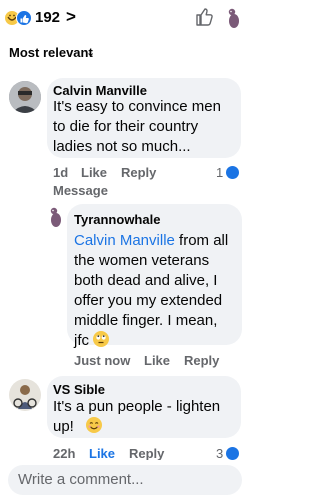  What do you see at coordinates (137, 406) in the screenshot?
I see `comment-text: It's a pun people - lighten` at bounding box center [137, 406].